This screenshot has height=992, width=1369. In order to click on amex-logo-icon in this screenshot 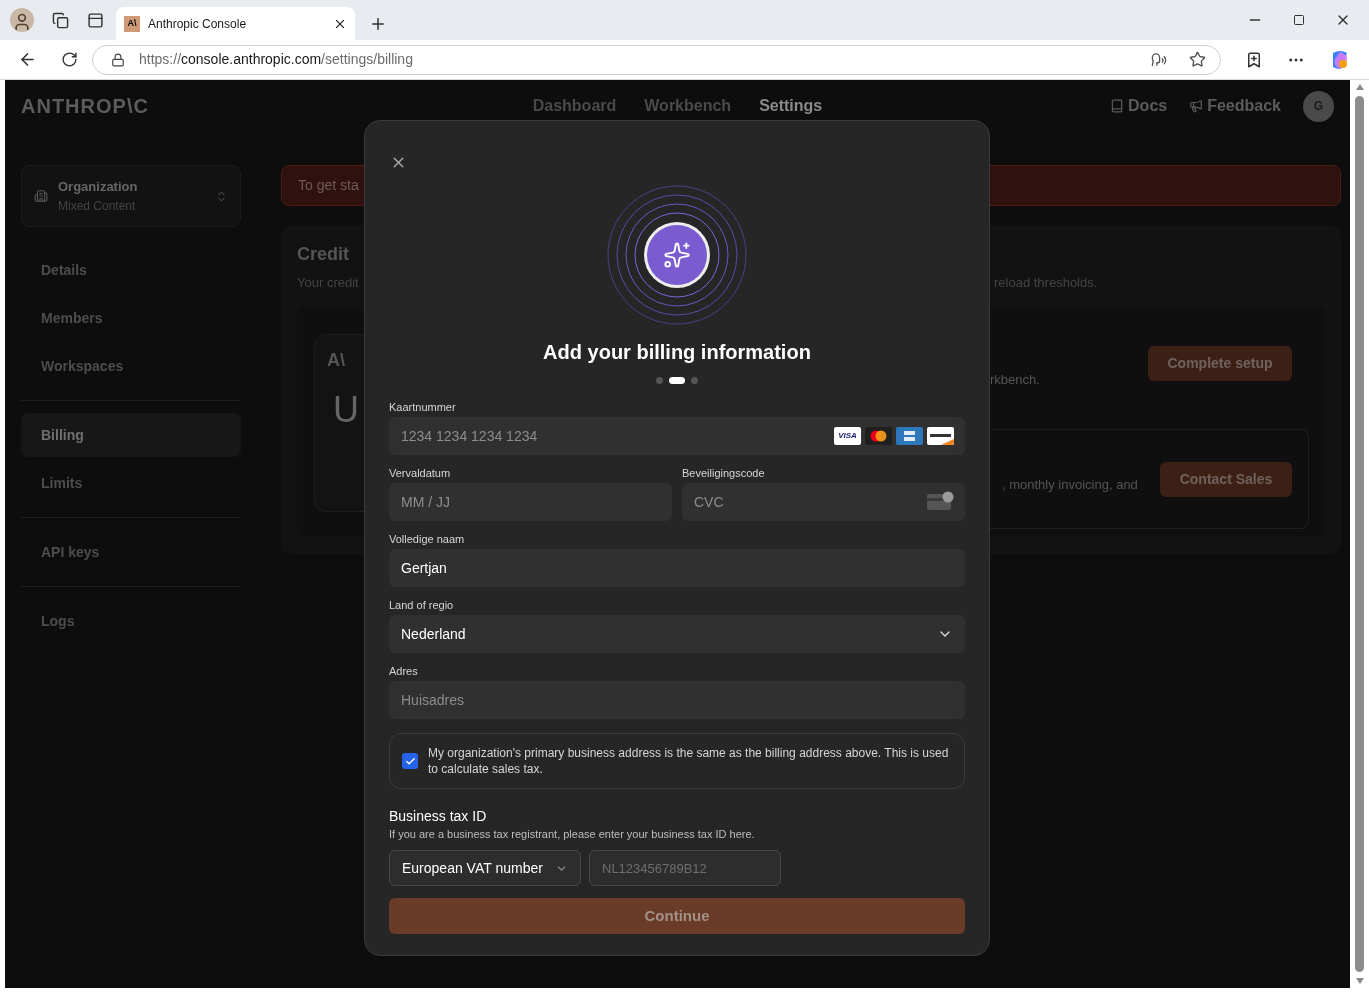, I will do `click(909, 436)`.